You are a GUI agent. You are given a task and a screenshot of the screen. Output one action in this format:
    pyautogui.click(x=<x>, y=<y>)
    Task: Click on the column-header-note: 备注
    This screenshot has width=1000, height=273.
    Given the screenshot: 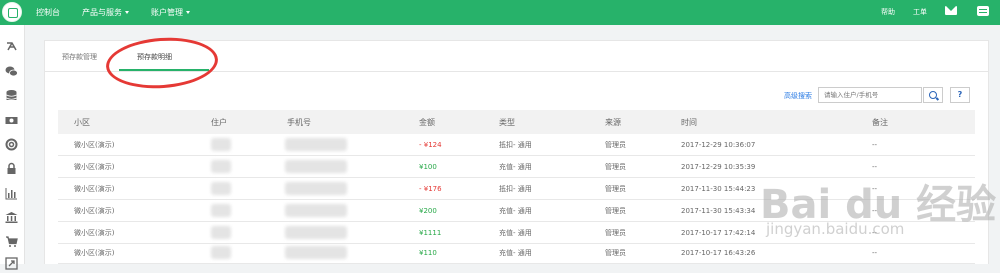 What is the action you would take?
    pyautogui.click(x=880, y=122)
    